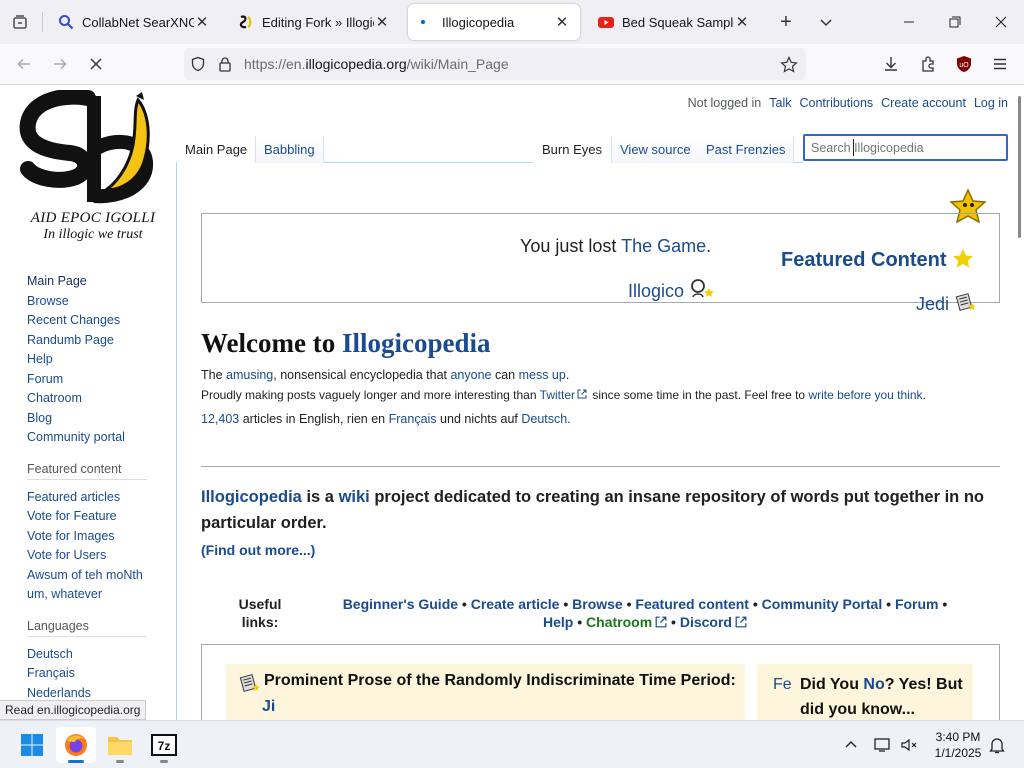  Describe the element at coordinates (354, 497) in the screenshot. I see `wiki-link: wiki` at that location.